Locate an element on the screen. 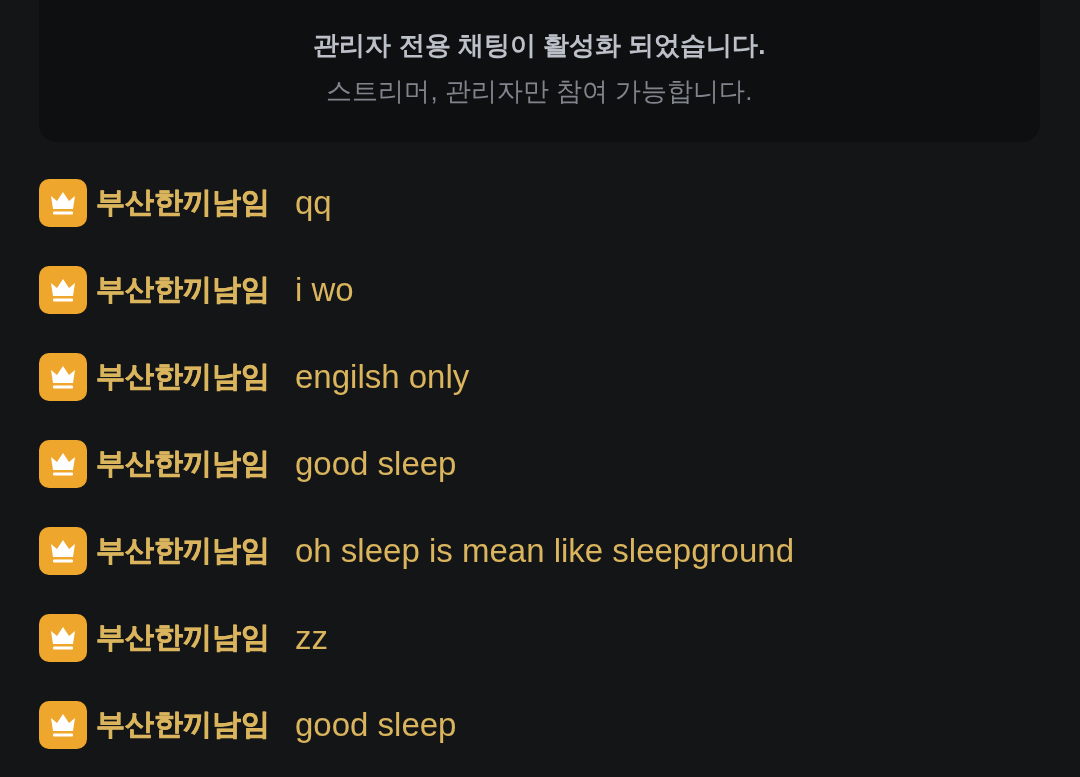 The image size is (1080, 777). chat-message: i wo is located at coordinates (324, 290).